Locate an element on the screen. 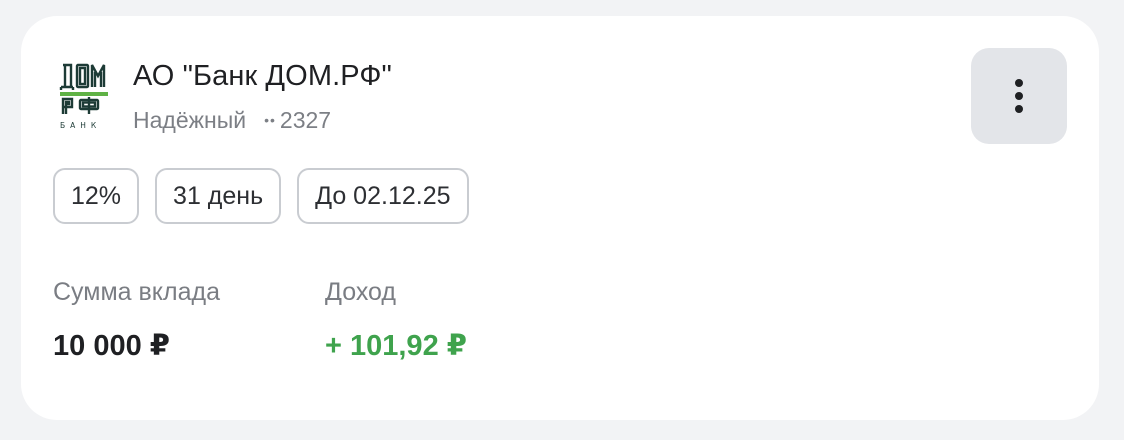  more-options-button is located at coordinates (1019, 96).